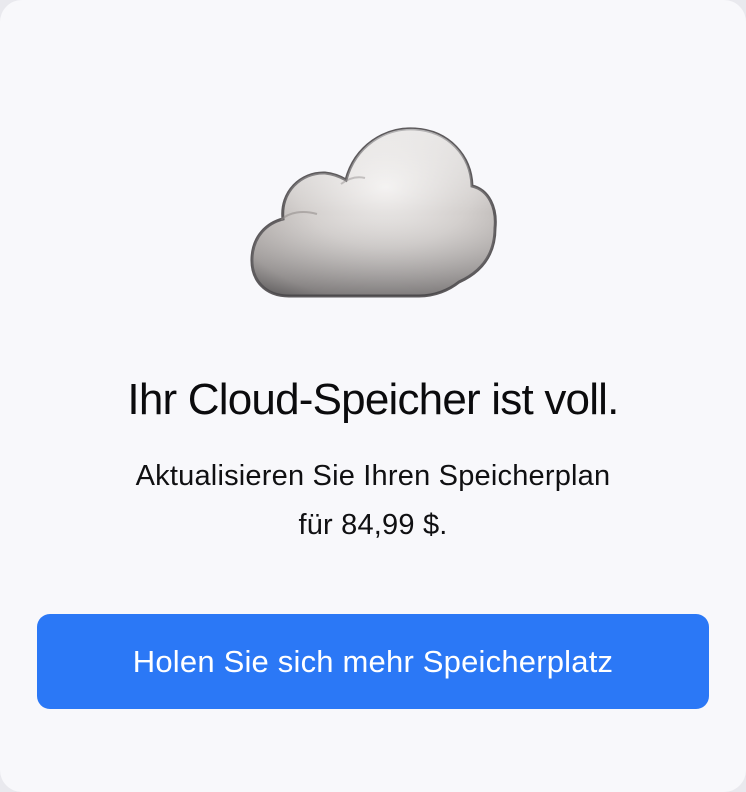  Describe the element at coordinates (373, 661) in the screenshot. I see `get-more-storage-button: Holen Sie sich mehr Speicherplatz` at that location.